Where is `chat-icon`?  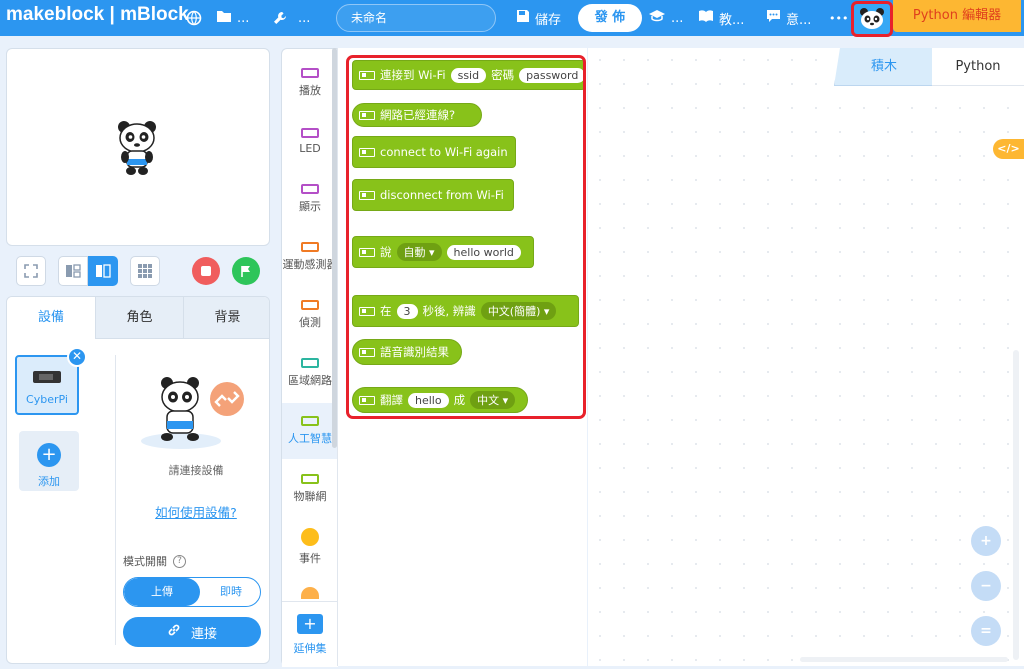 chat-icon is located at coordinates (773, 18).